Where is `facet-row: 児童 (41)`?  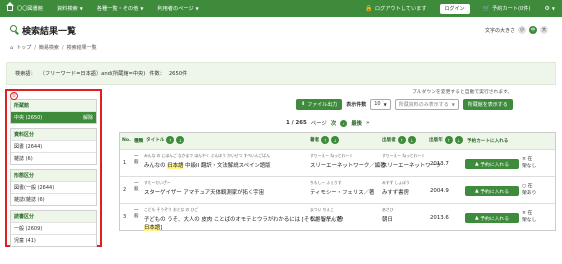 facet-row: 児童 (41) is located at coordinates (53, 240).